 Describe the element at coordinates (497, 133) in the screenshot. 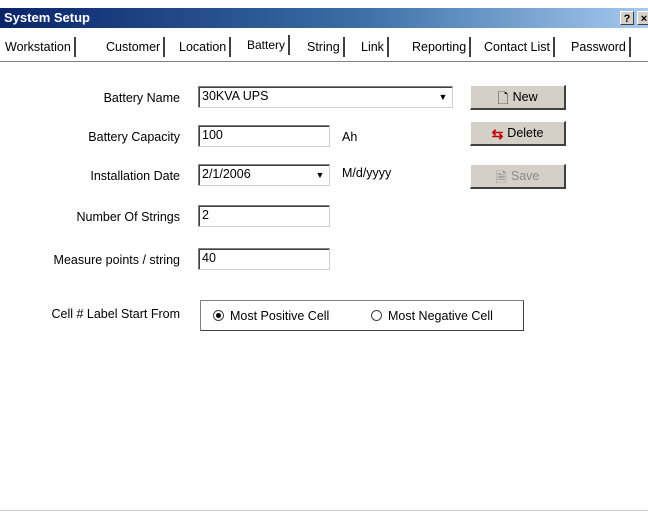

I see `delete-icon: ⇆` at that location.